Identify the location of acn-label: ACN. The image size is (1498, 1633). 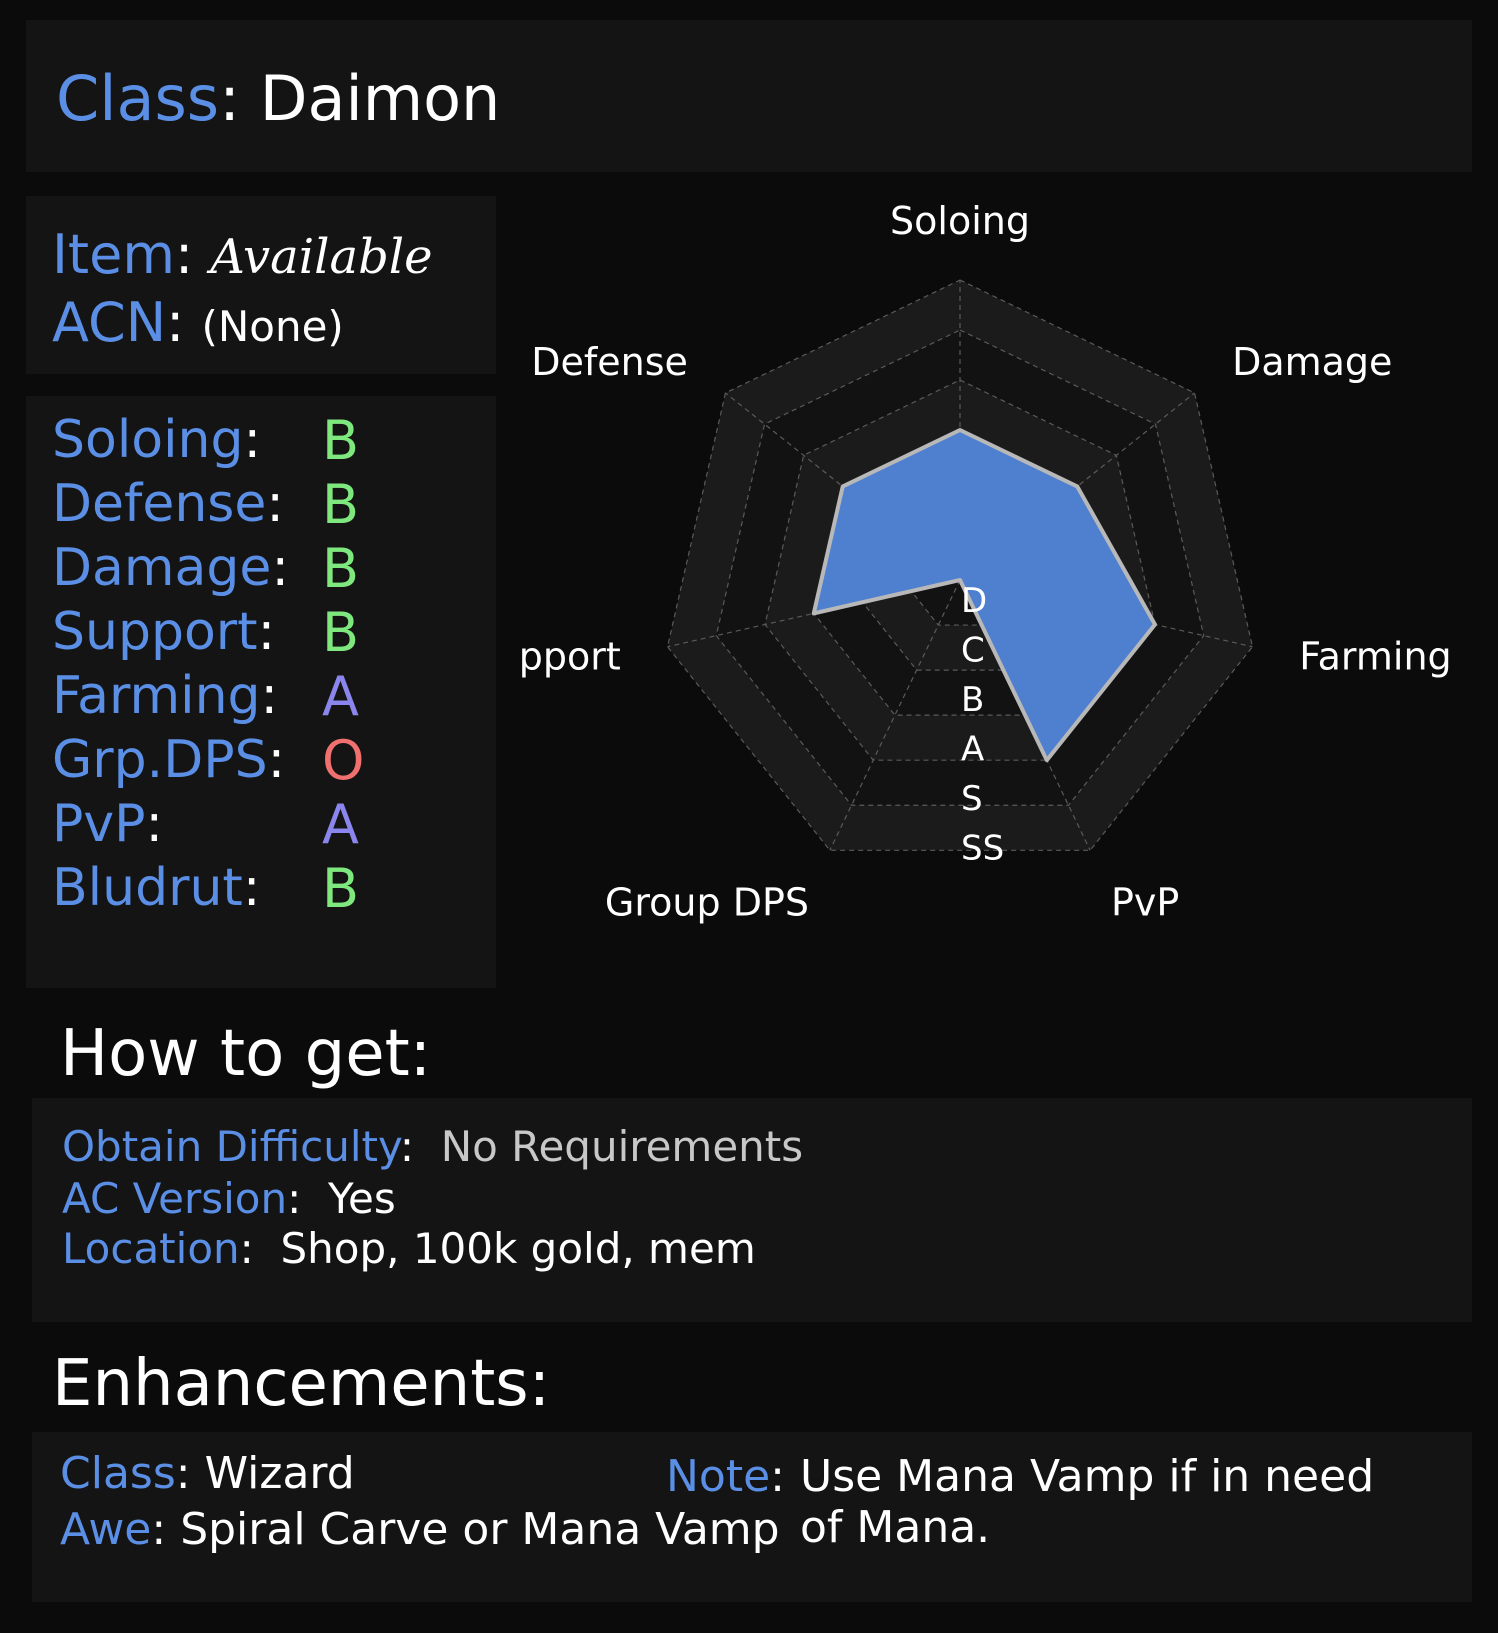
(109, 322).